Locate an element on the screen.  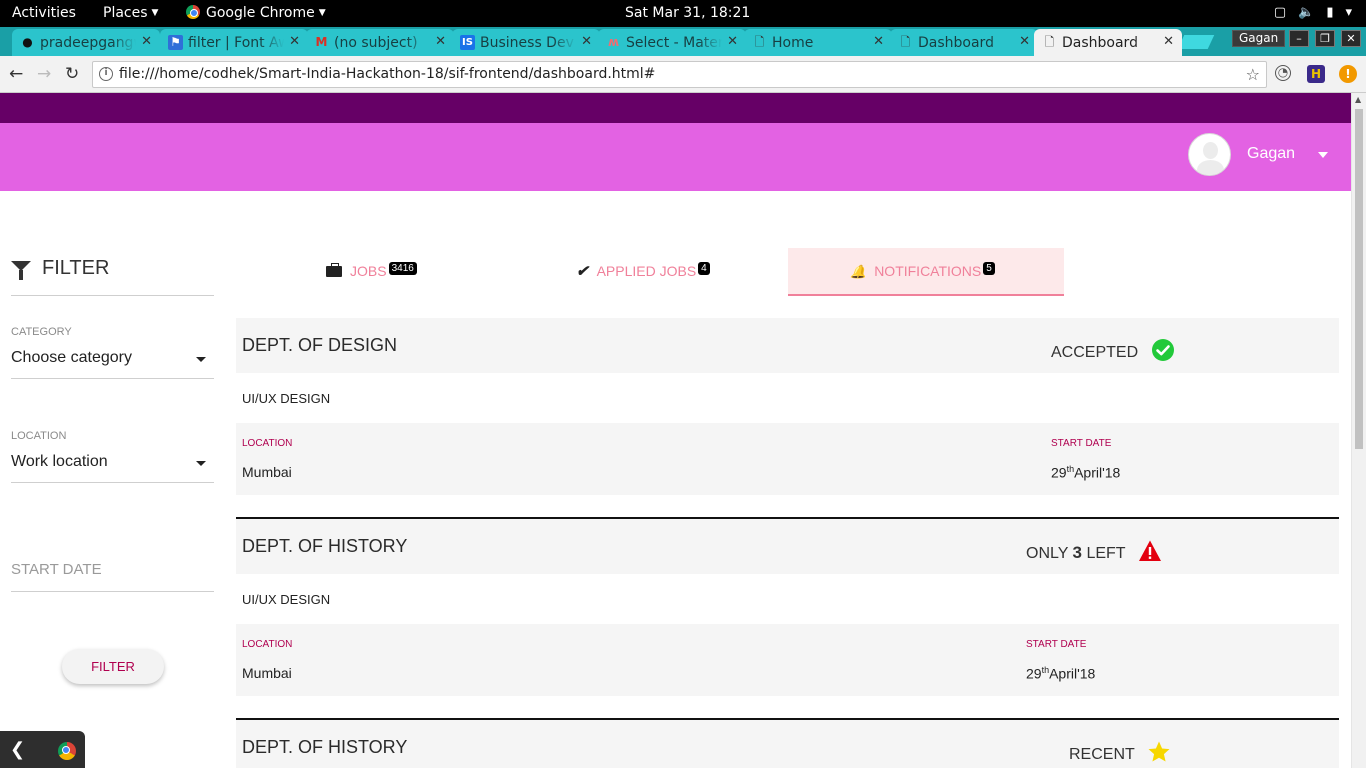
back-icon: ← is located at coordinates (16, 74).